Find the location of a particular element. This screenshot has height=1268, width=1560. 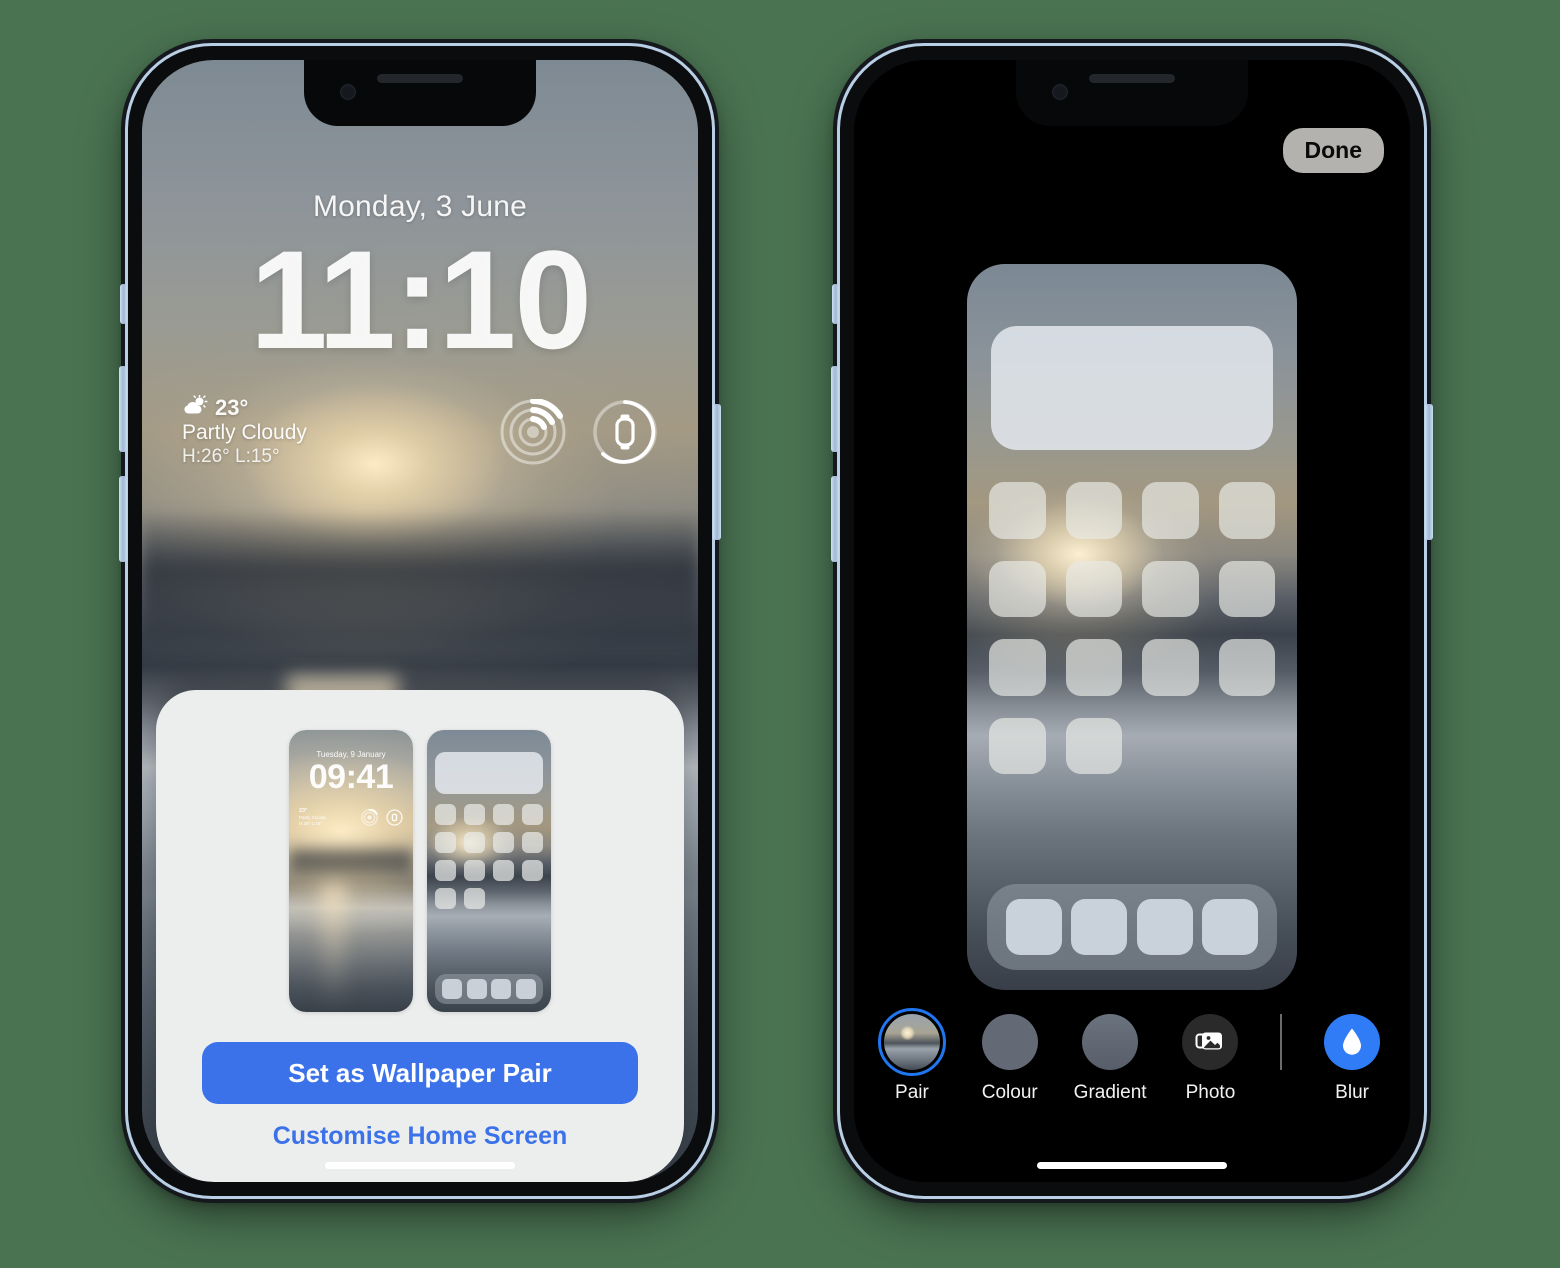

wallpaper-thumbnail-icon is located at coordinates (911, 1042).